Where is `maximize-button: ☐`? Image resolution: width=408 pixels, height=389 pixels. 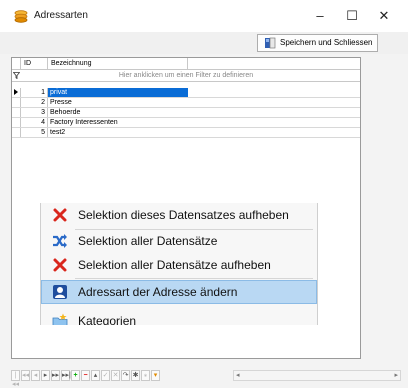 maximize-button: ☐ is located at coordinates (352, 16).